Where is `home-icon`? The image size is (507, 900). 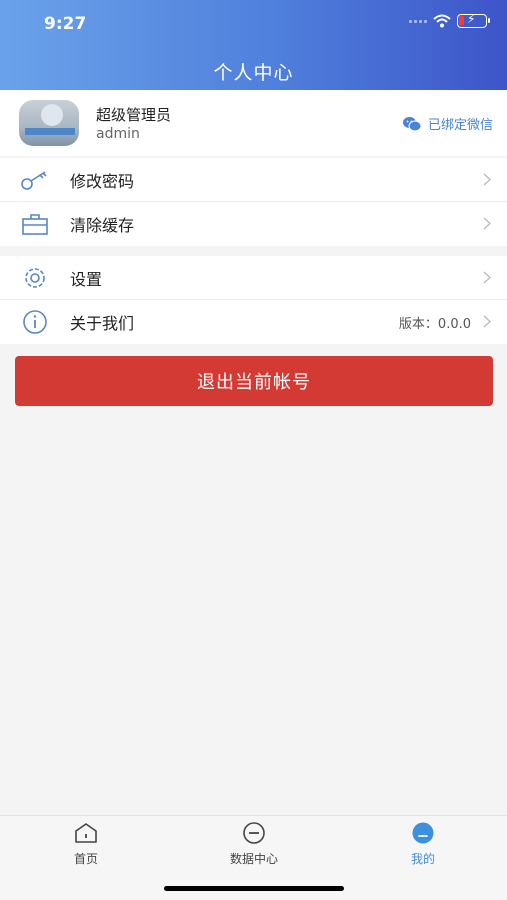
home-icon is located at coordinates (86, 833).